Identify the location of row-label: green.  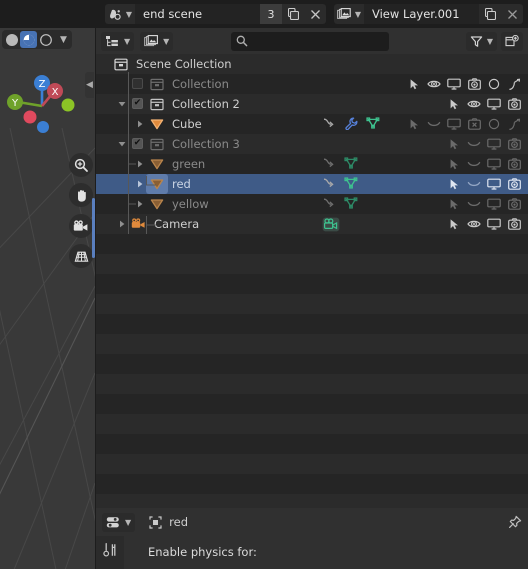
(188, 164).